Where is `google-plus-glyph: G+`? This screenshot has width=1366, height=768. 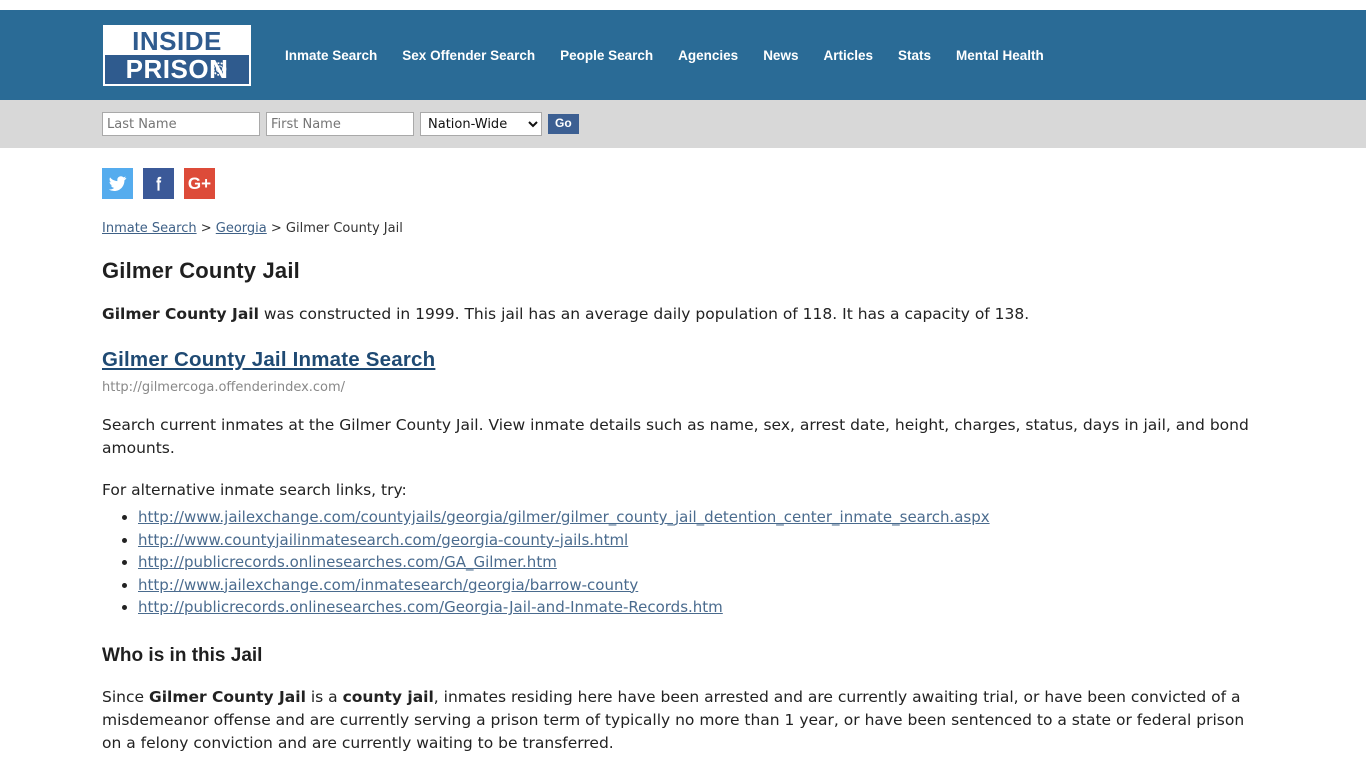
google-plus-glyph: G+ is located at coordinates (199, 183).